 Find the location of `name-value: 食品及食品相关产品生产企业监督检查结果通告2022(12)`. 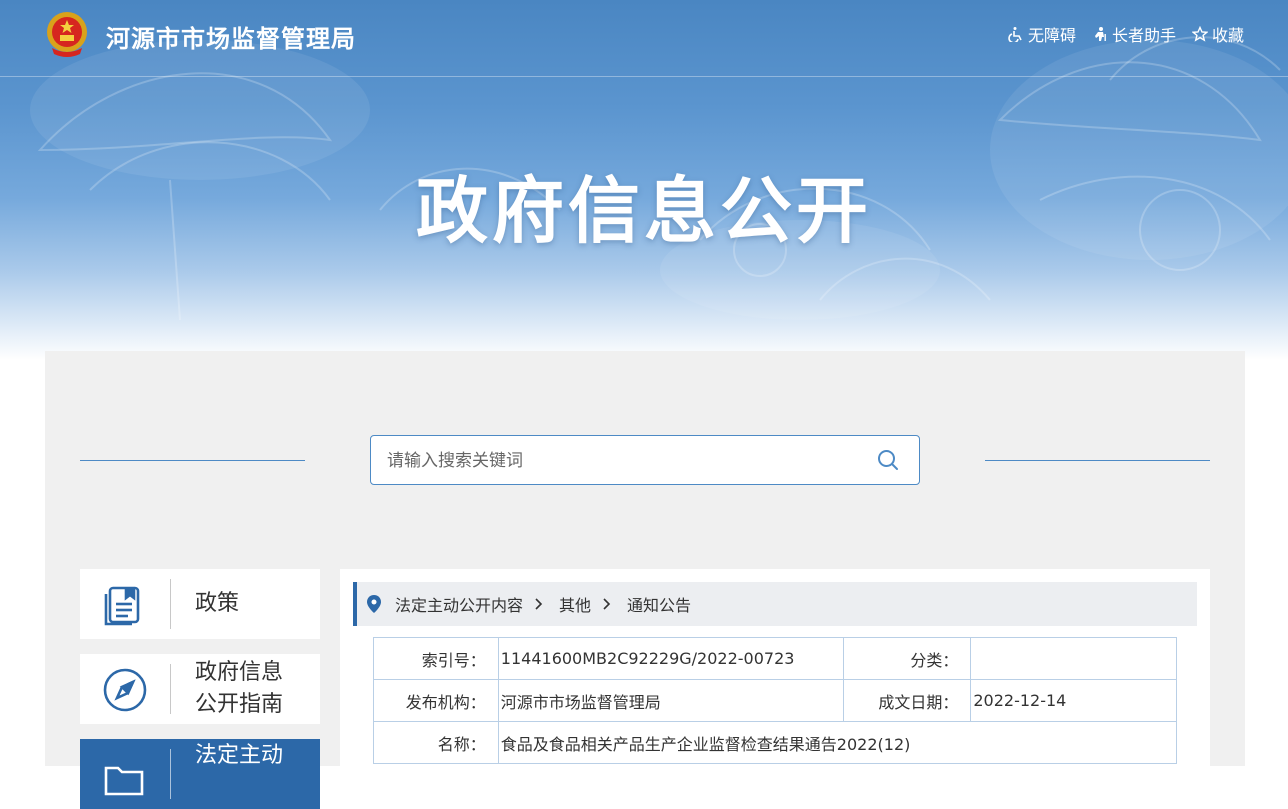

name-value: 食品及食品相关产品生产企业监督检查结果通告2022(12) is located at coordinates (837, 742).